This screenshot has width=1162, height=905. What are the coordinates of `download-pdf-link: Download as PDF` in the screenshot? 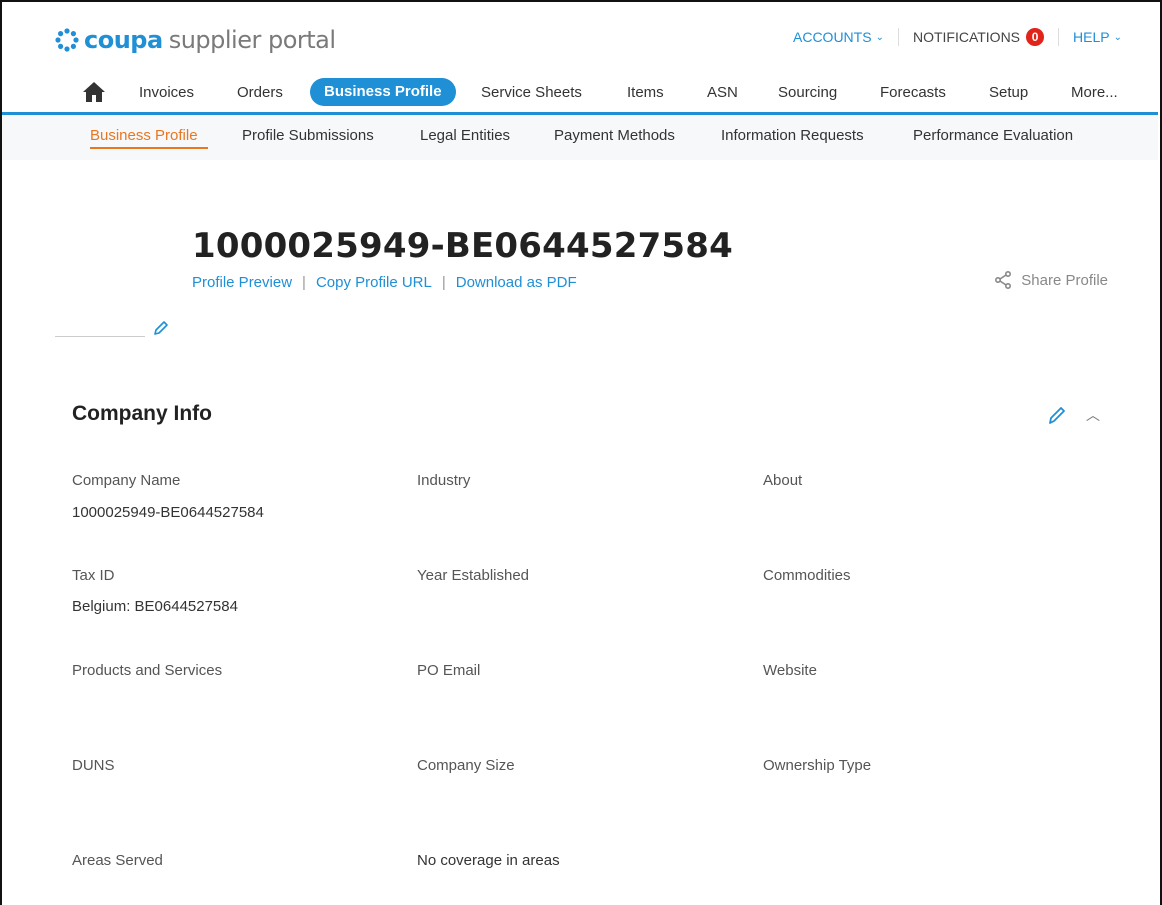 It's located at (516, 282).